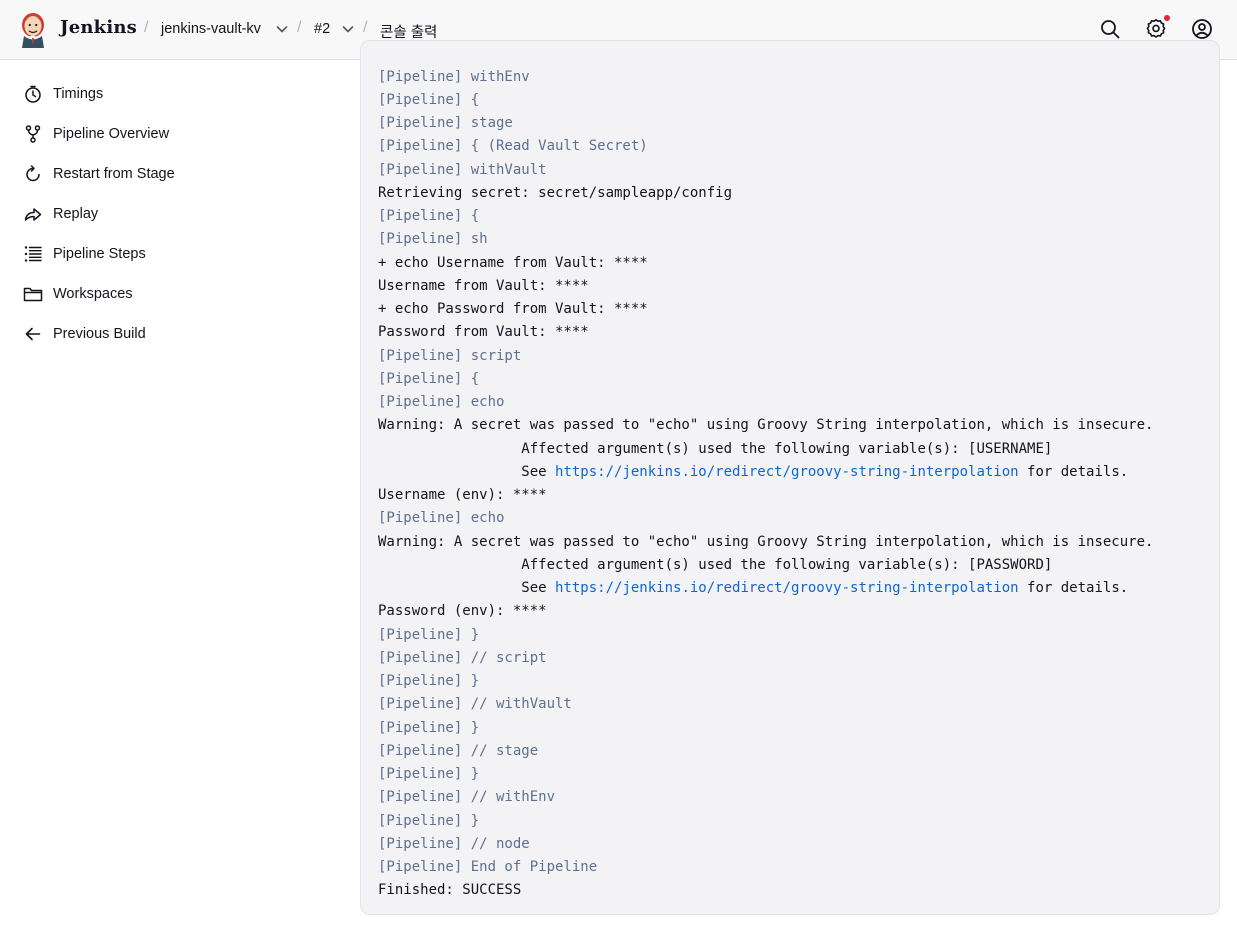 The height and width of the screenshot is (927, 1237). Describe the element at coordinates (454, 76) in the screenshot. I see `console-text: [Pipeline] withEnv` at that location.